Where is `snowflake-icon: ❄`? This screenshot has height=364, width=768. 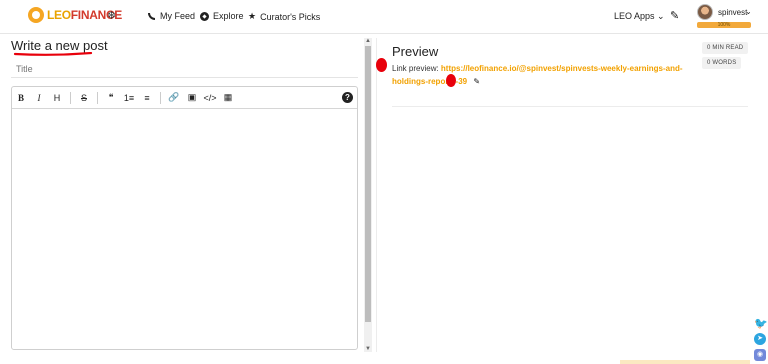
snowflake-icon: ❄ is located at coordinates (111, 15).